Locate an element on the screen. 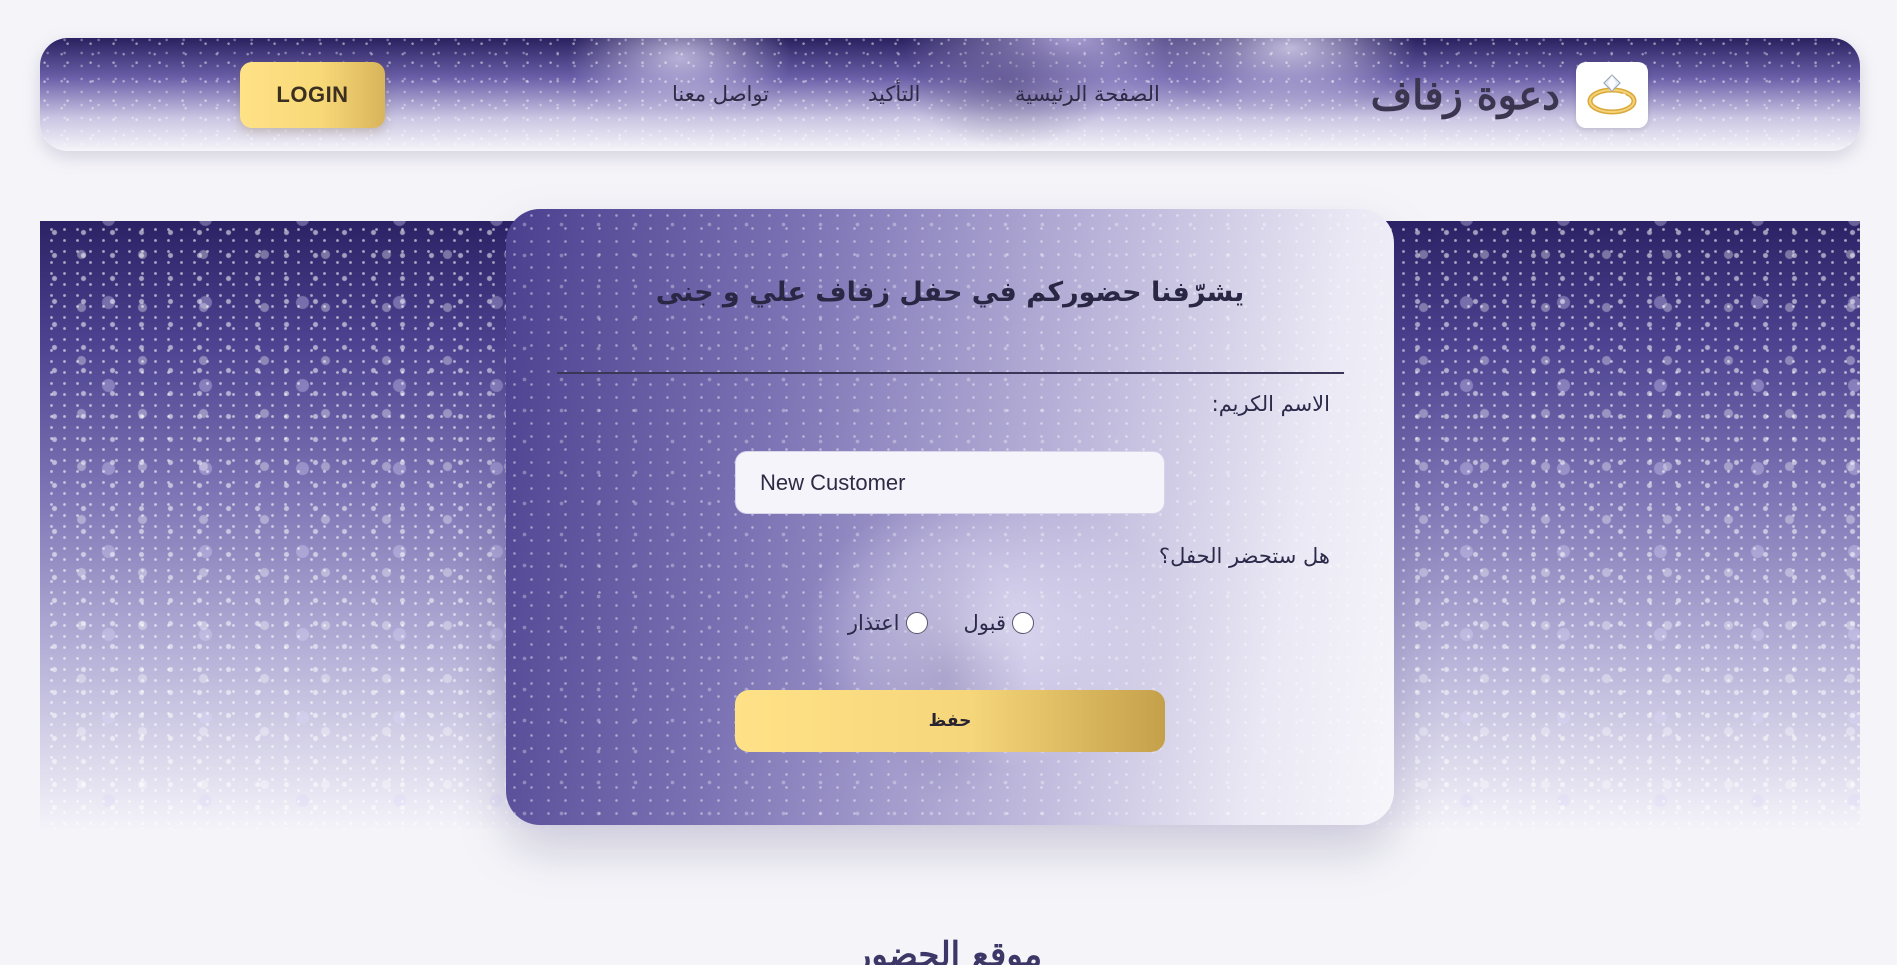 This screenshot has width=1897, height=965. radio-accept-label: قبول is located at coordinates (984, 623).